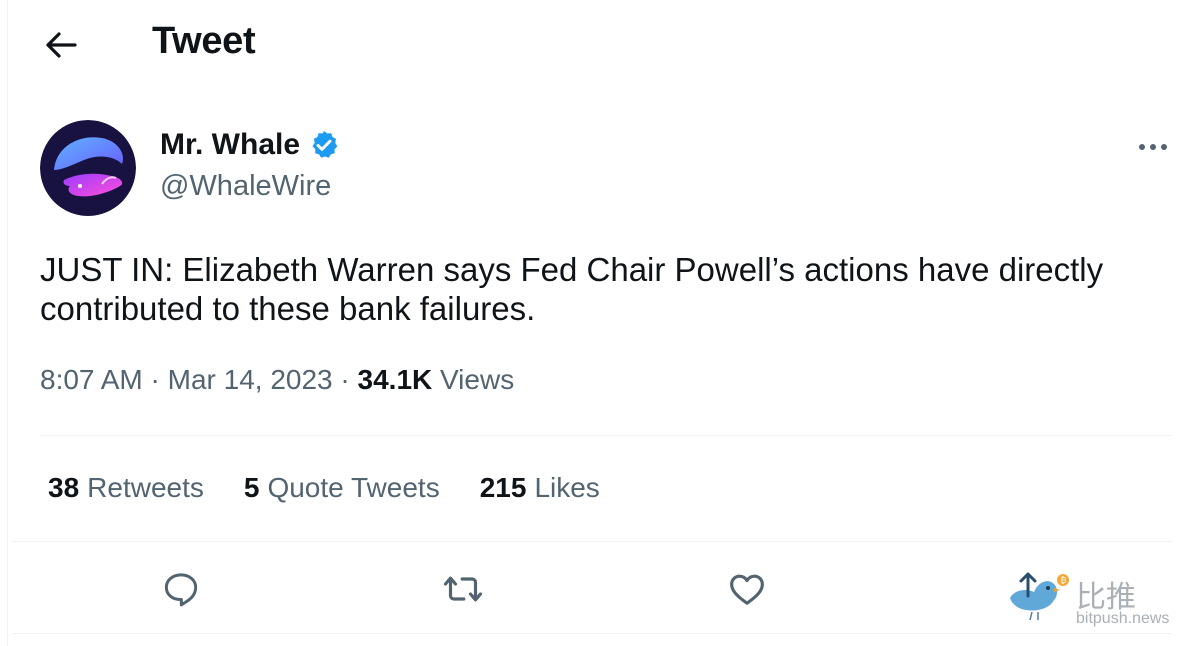 This screenshot has width=1204, height=646. What do you see at coordinates (353, 487) in the screenshot?
I see `quotes-label: Quote Tweets` at bounding box center [353, 487].